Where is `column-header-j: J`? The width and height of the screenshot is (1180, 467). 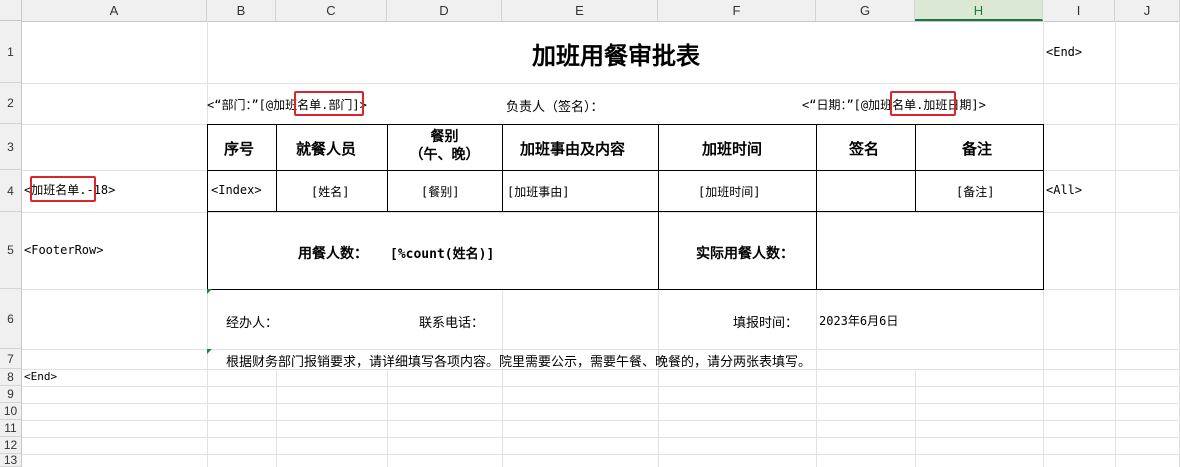 column-header-j: J is located at coordinates (1147, 10).